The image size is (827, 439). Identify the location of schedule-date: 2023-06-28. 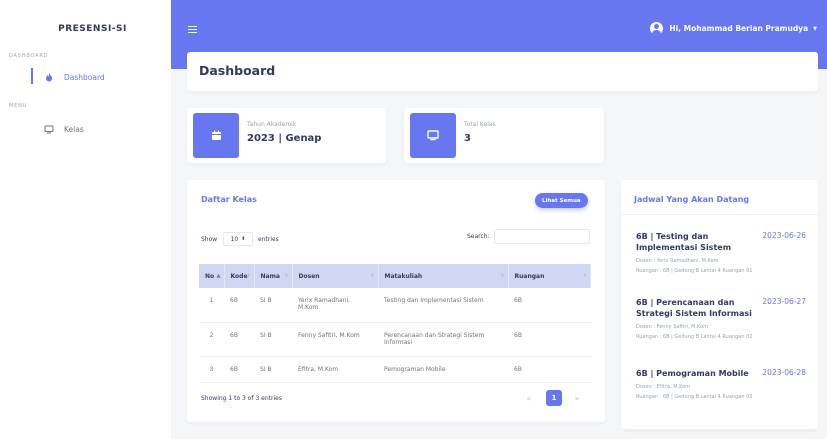
(784, 372).